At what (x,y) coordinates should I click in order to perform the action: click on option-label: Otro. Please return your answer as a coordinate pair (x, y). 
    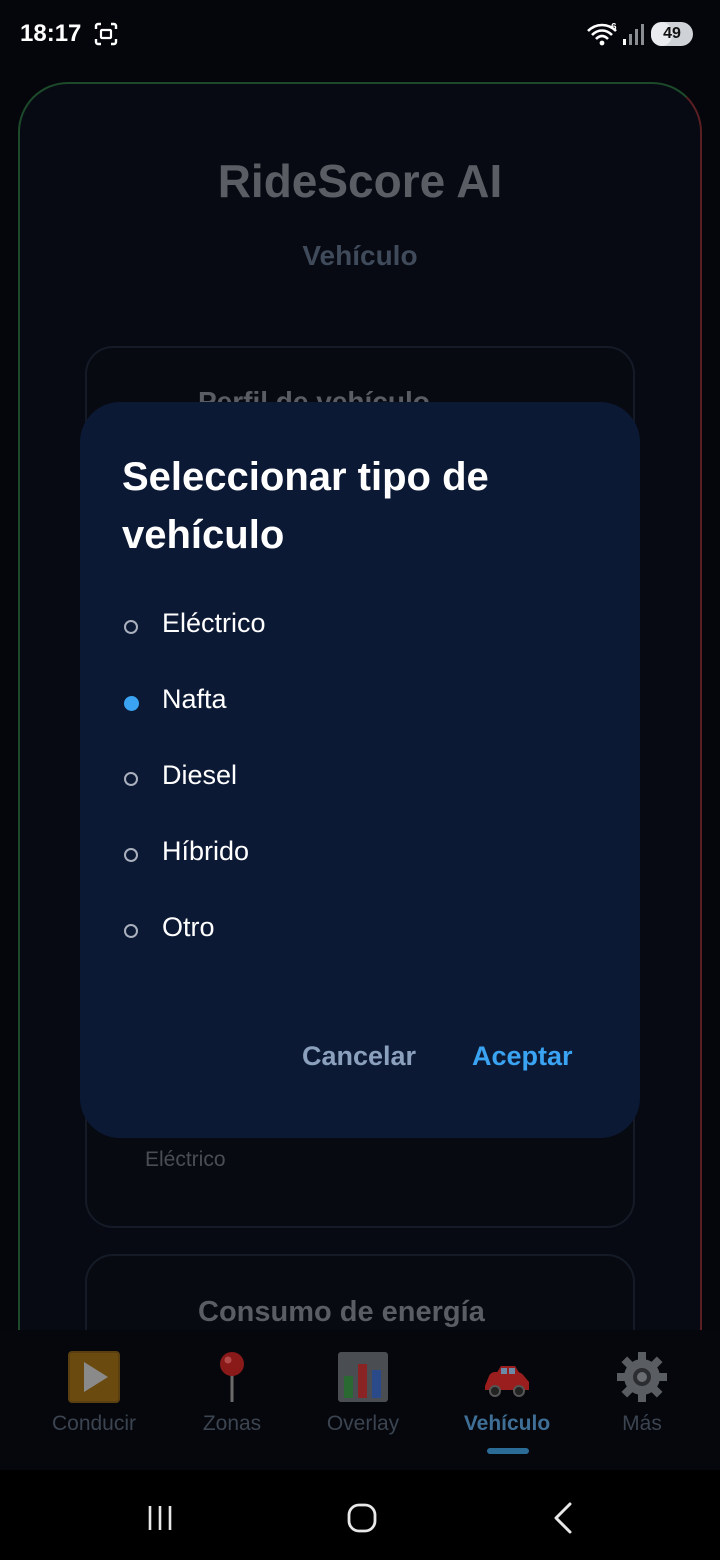
    Looking at the image, I should click on (188, 927).